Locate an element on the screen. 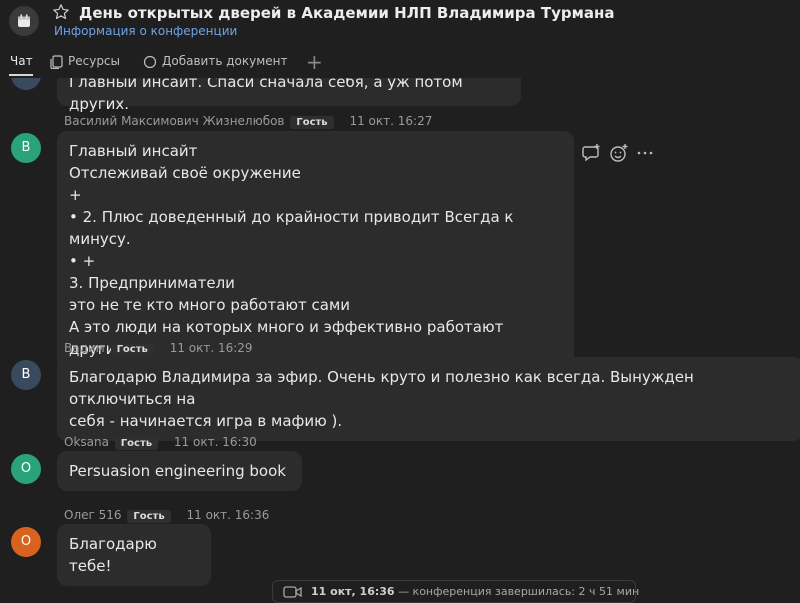 This screenshot has width=800, height=603. notice-text: — конференция завершилась: 2 ч 51 мин is located at coordinates (519, 591).